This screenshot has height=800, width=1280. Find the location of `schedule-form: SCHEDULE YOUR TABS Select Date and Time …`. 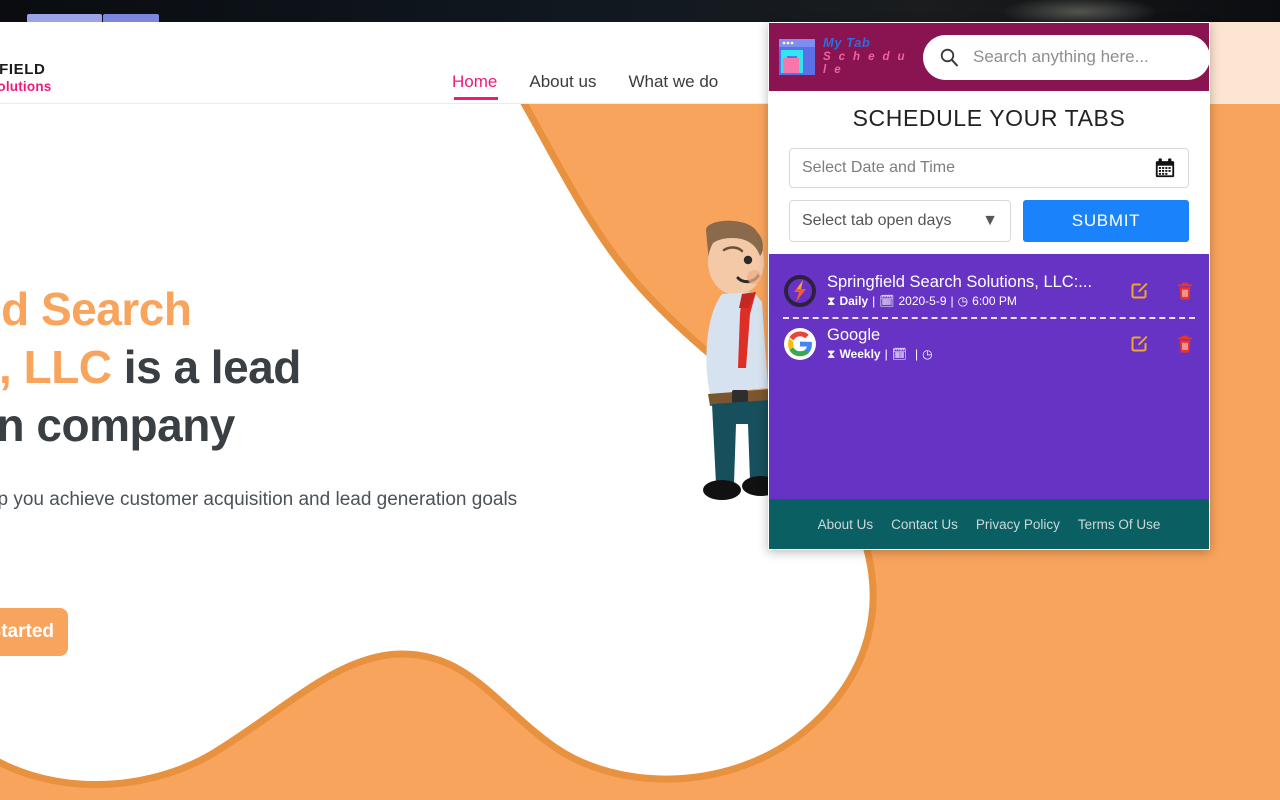

schedule-form: SCHEDULE YOUR TABS Select Date and Time … is located at coordinates (989, 172).